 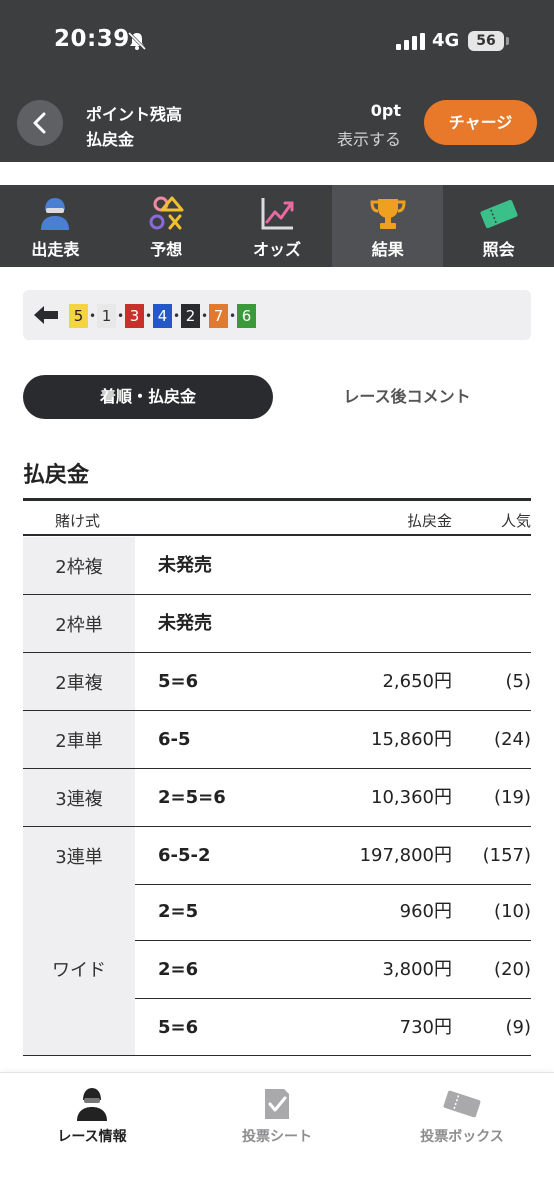 What do you see at coordinates (462, 1137) in the screenshot?
I see `nav-label: 投票ボックス` at bounding box center [462, 1137].